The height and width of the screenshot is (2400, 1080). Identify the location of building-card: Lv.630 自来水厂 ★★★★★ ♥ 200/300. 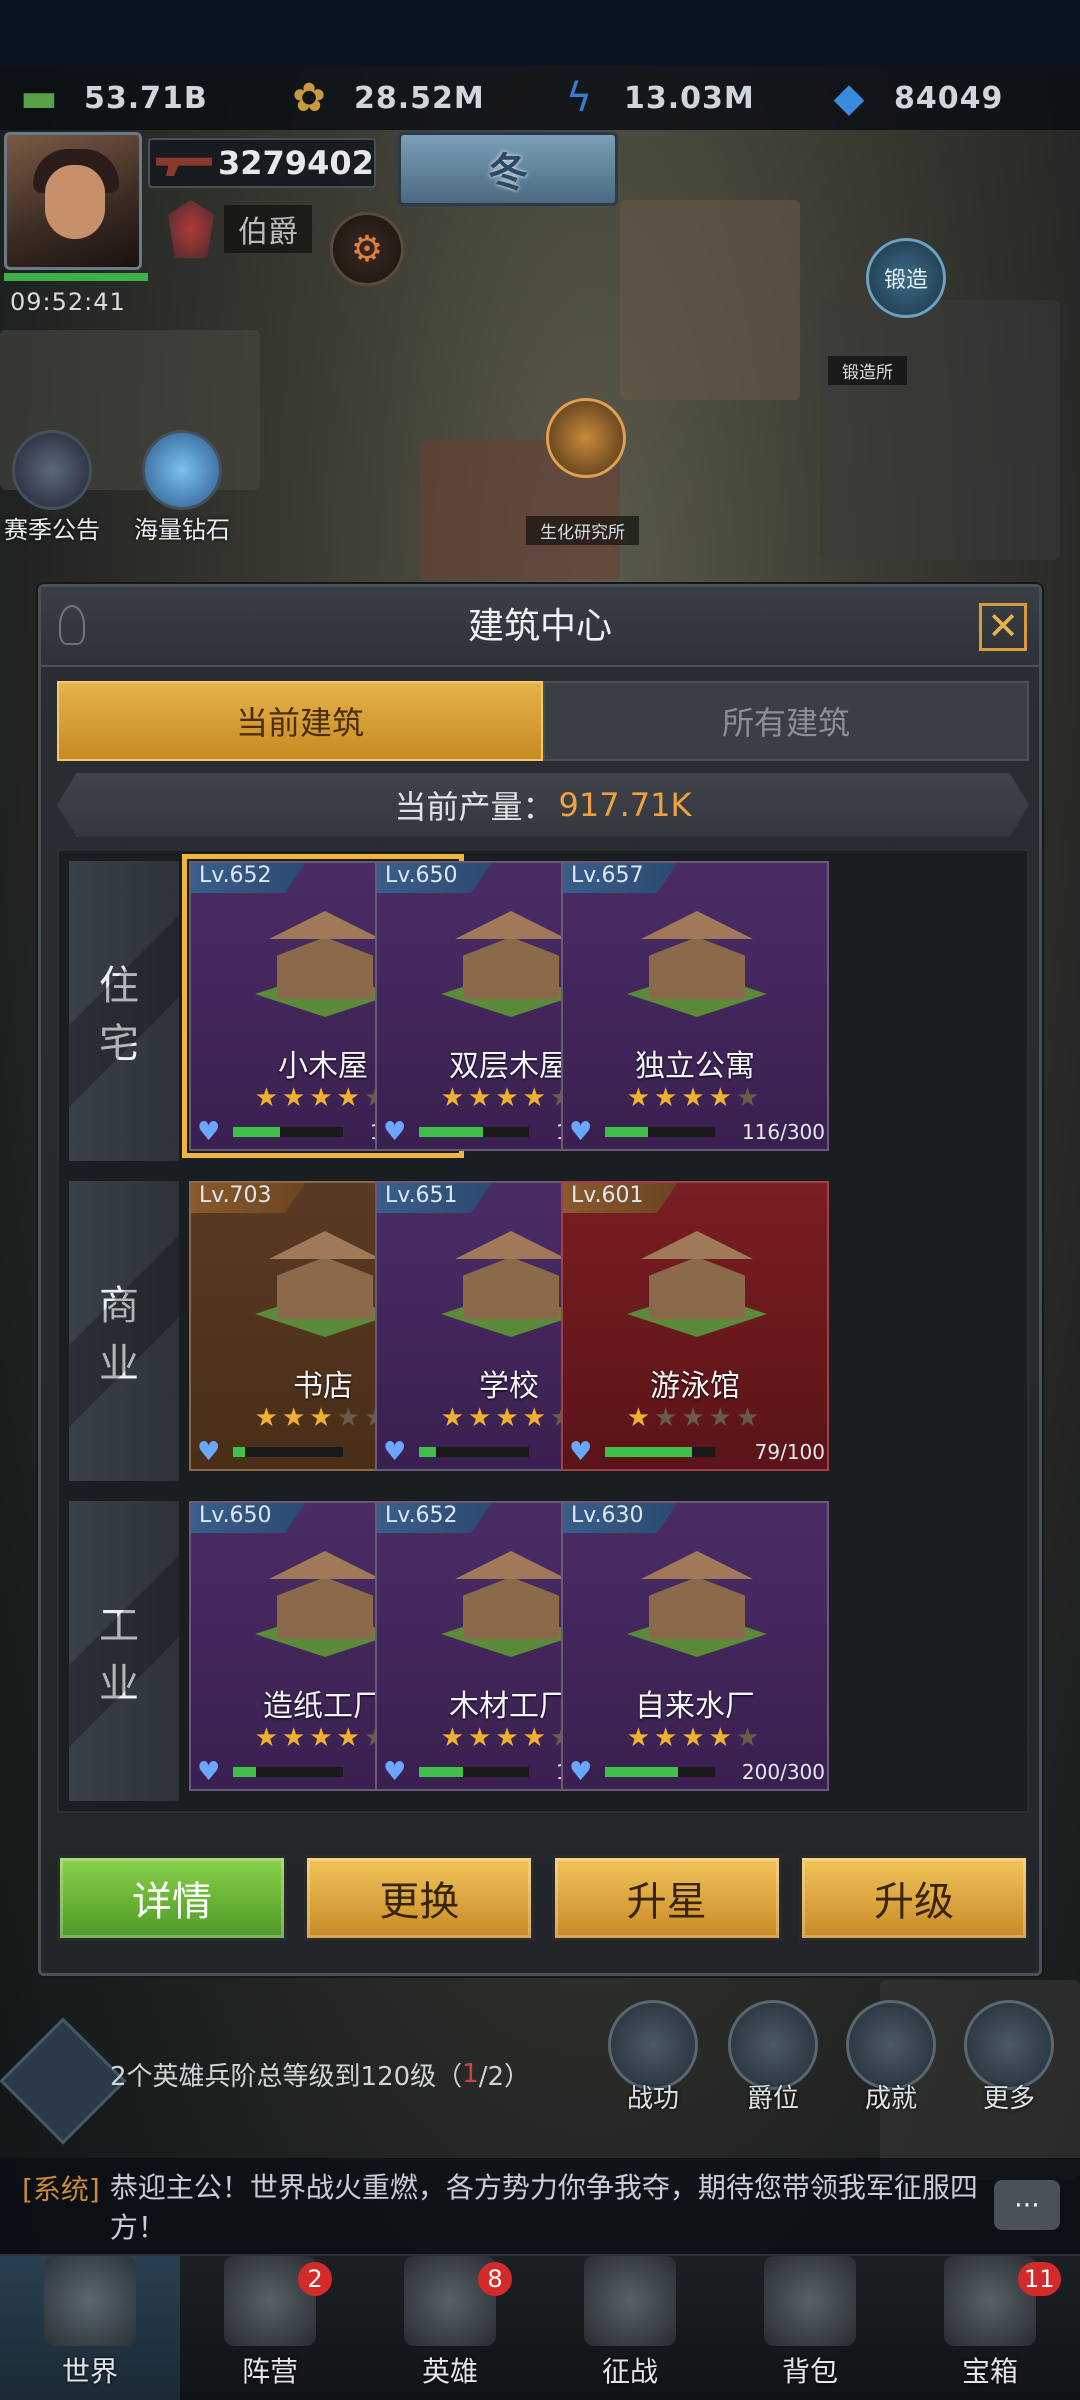
(695, 1646).